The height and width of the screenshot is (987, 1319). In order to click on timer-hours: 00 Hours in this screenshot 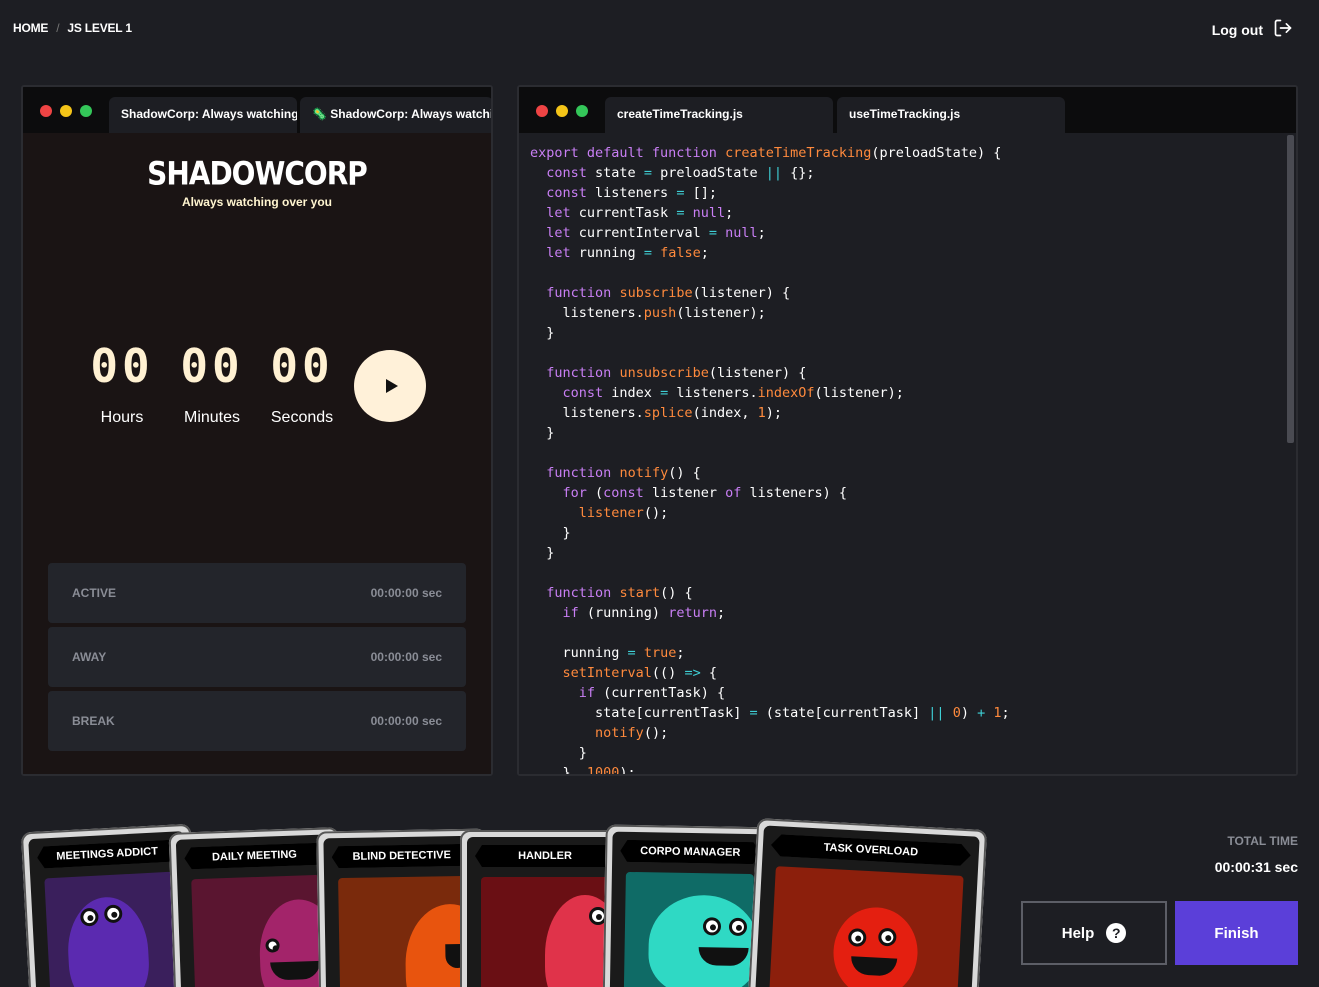, I will do `click(122, 383)`.